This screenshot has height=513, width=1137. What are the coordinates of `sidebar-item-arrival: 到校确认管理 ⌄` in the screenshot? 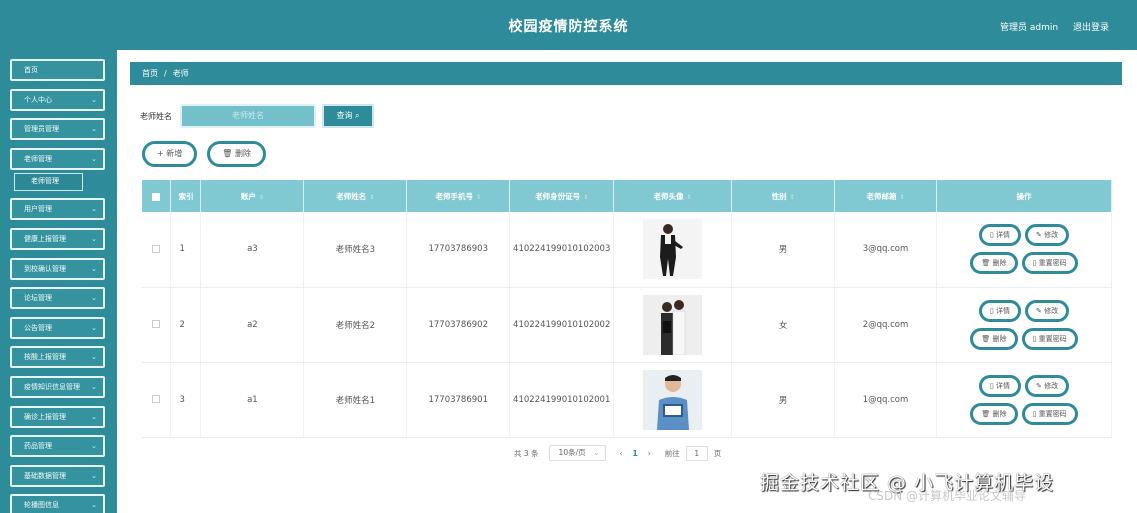 It's located at (57, 268).